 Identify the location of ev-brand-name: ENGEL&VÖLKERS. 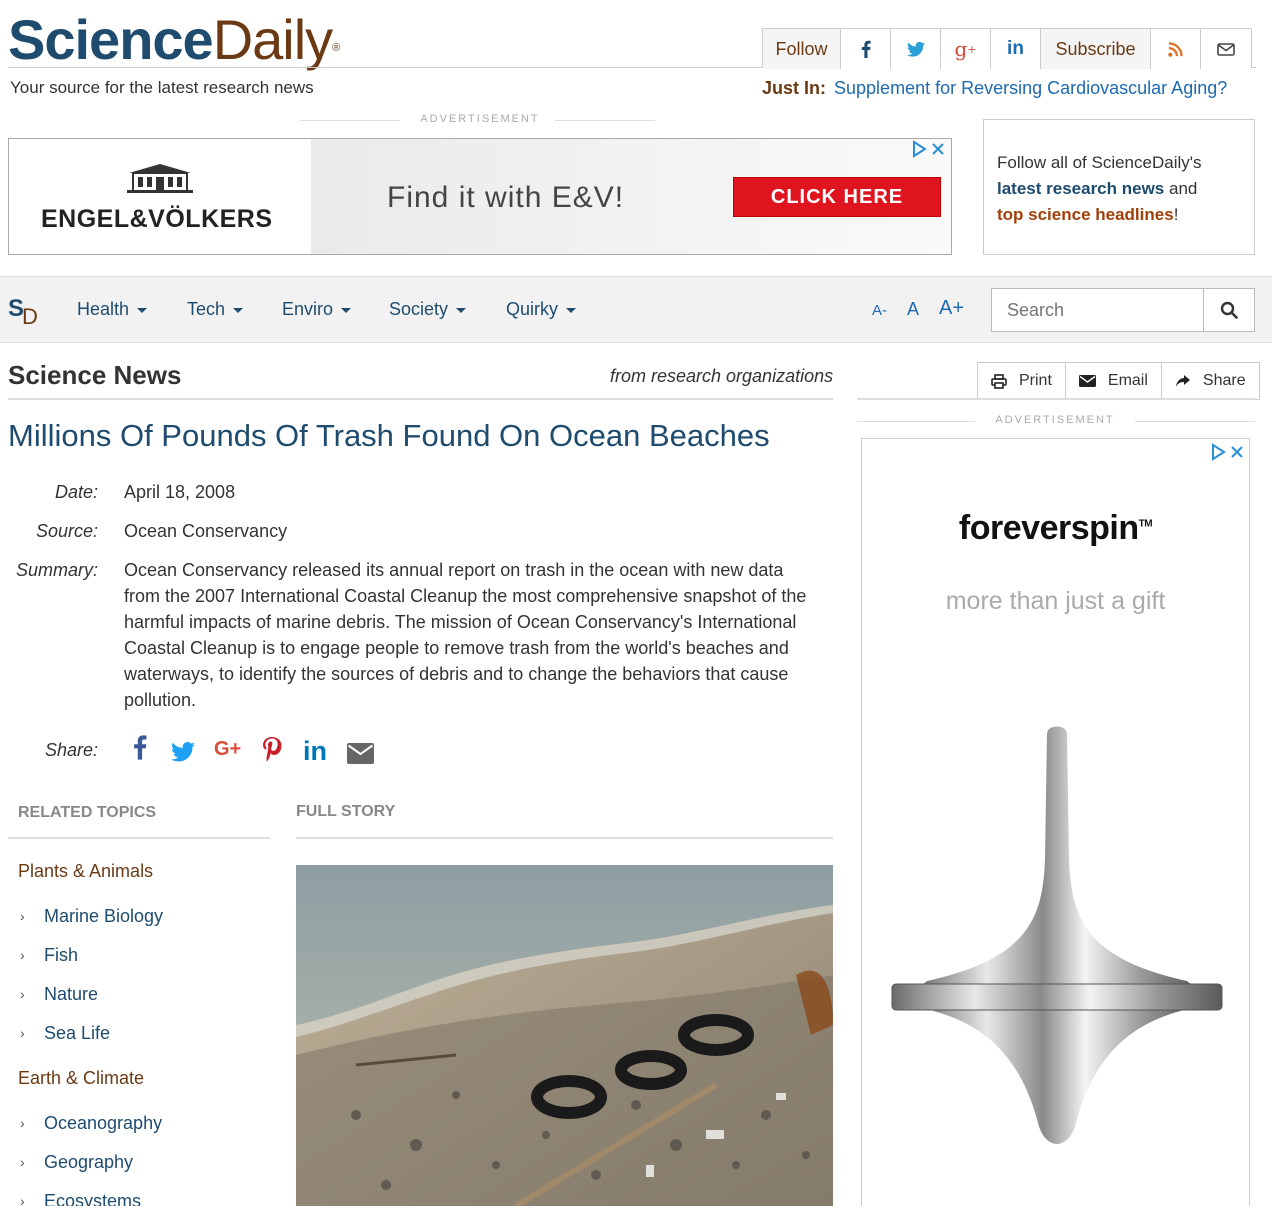
(157, 219).